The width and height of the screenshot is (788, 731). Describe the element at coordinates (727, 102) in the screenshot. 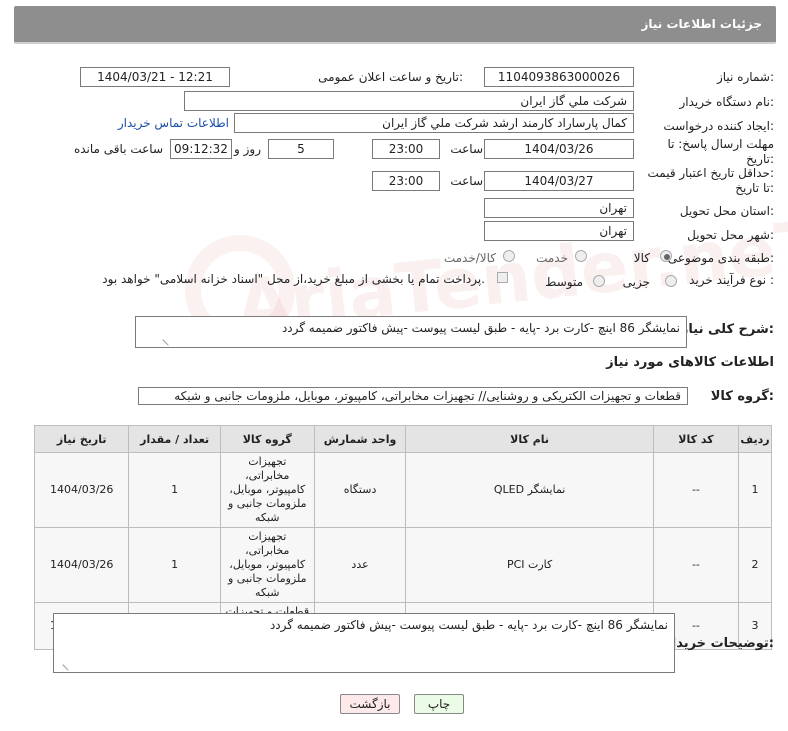

I see `buyer-org-label: نام دستگاه خریدار:` at that location.